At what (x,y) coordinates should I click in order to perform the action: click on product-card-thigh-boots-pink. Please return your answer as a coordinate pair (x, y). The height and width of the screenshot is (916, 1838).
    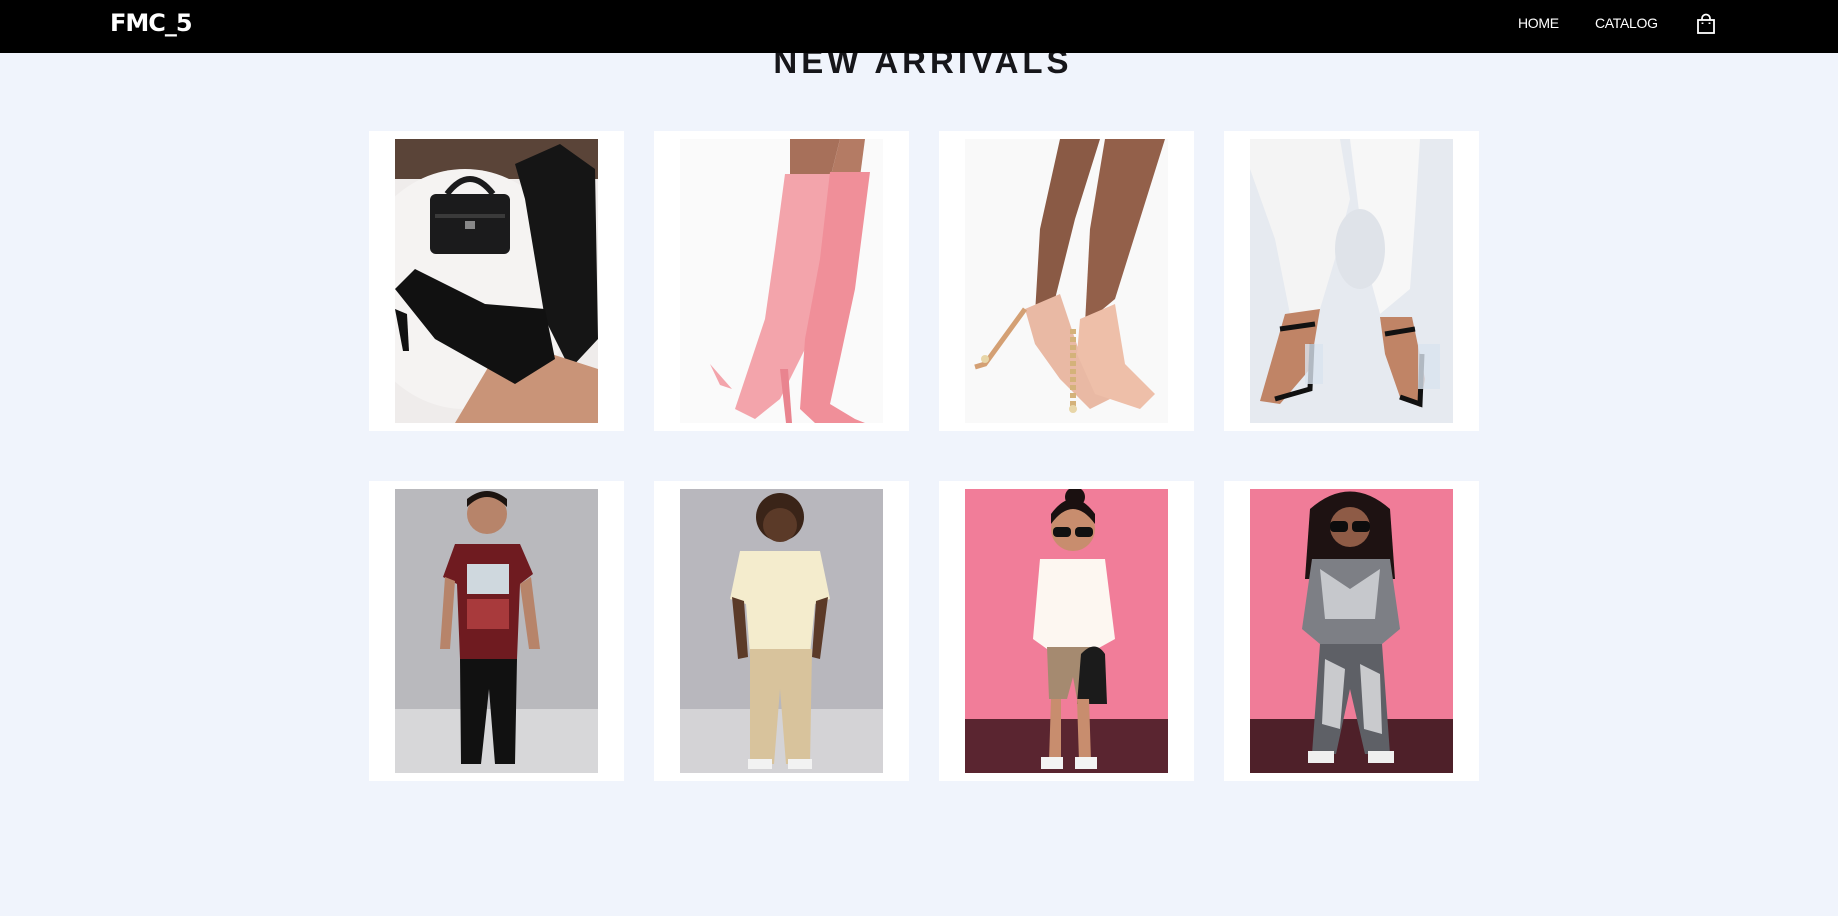
    Looking at the image, I should click on (781, 281).